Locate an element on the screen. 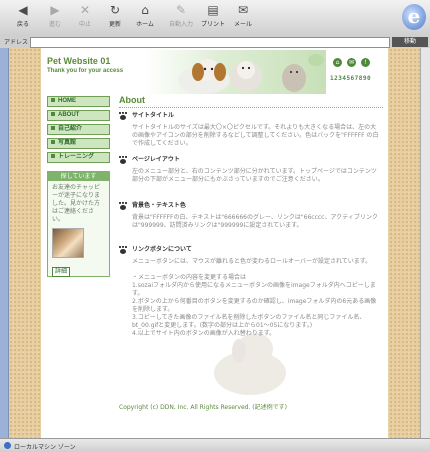 Image resolution: width=430 pixels, height=452 pixels. home-button: ⌂ ホーム is located at coordinates (145, 15).